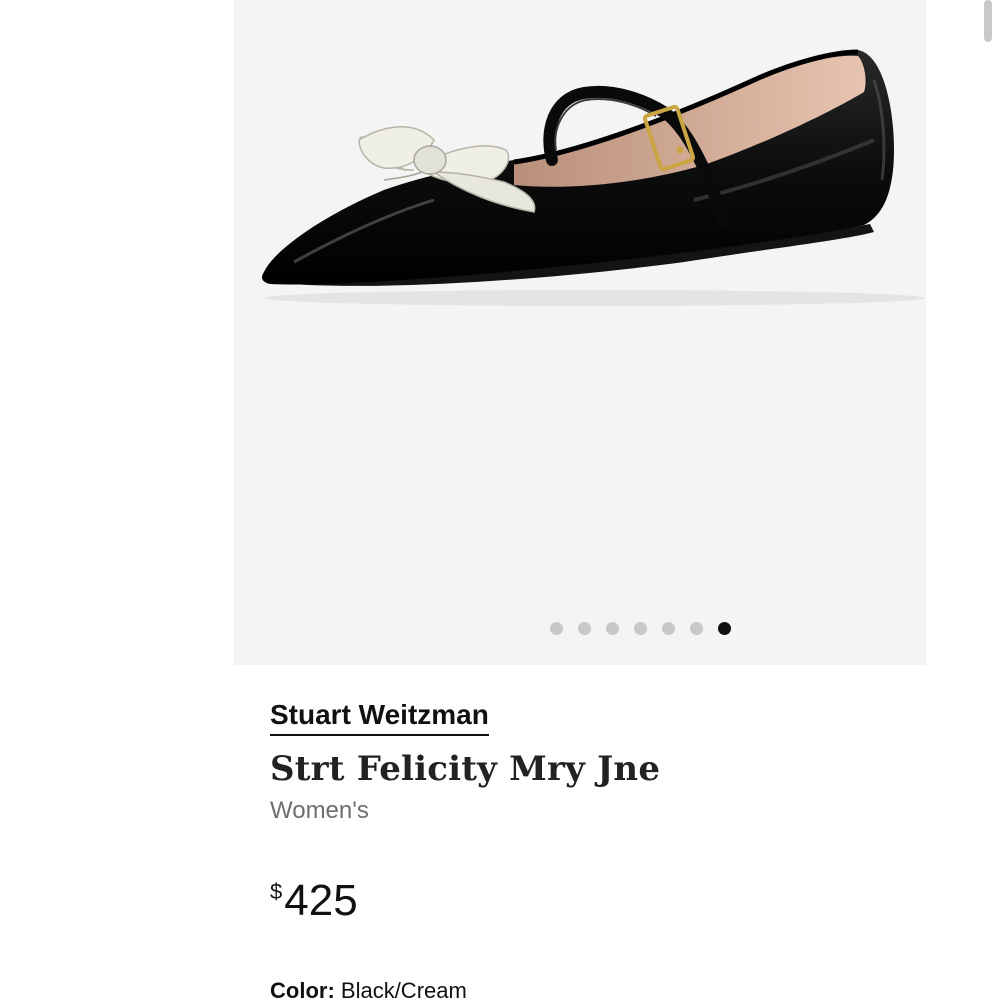  I want to click on product-name: Strt Felicity Mry Jne, so click(465, 769).